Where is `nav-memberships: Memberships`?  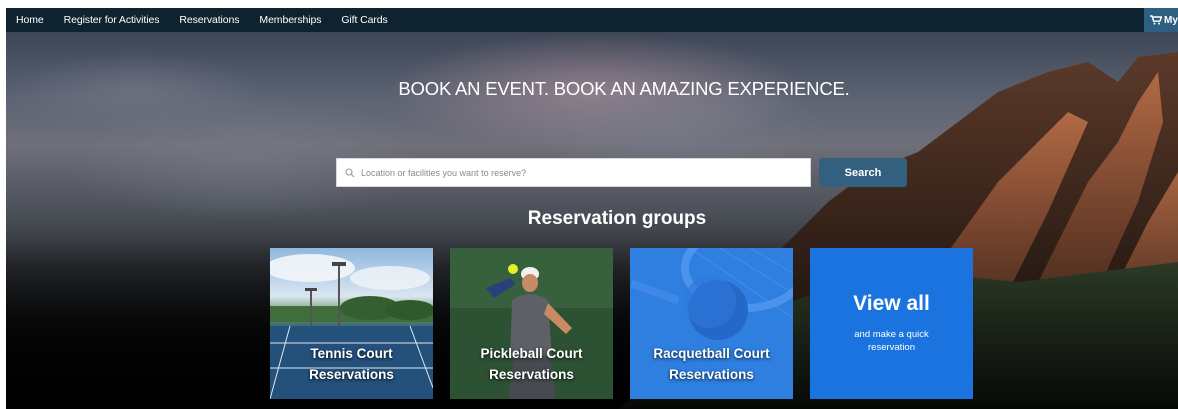
nav-memberships: Memberships is located at coordinates (290, 20).